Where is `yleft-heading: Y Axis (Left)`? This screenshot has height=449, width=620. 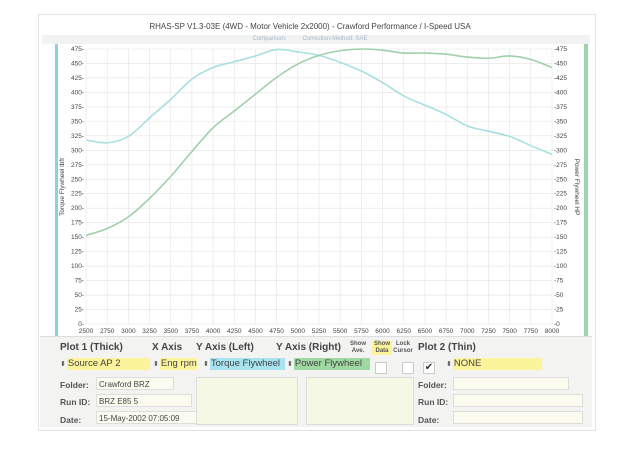 yleft-heading: Y Axis (Left) is located at coordinates (225, 347).